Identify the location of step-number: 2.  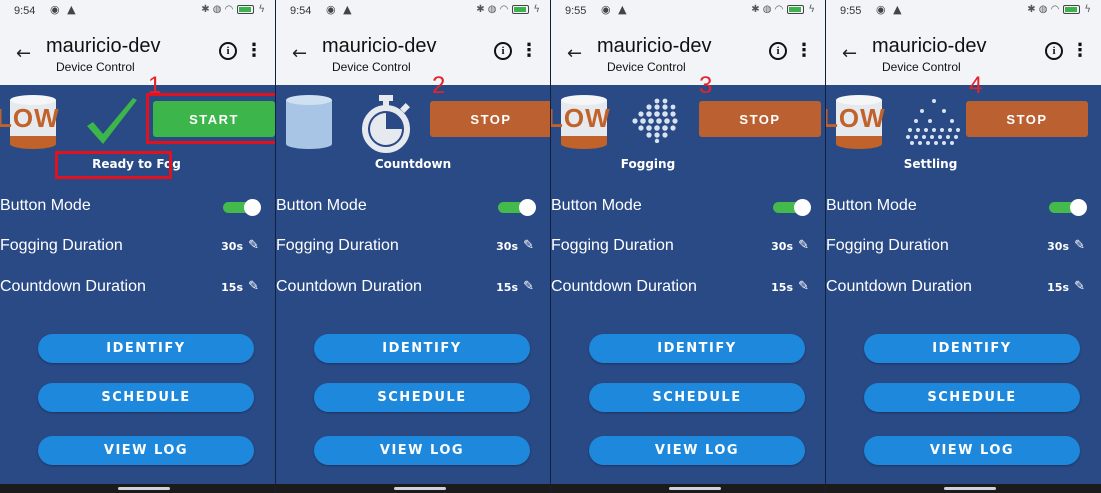
(439, 85).